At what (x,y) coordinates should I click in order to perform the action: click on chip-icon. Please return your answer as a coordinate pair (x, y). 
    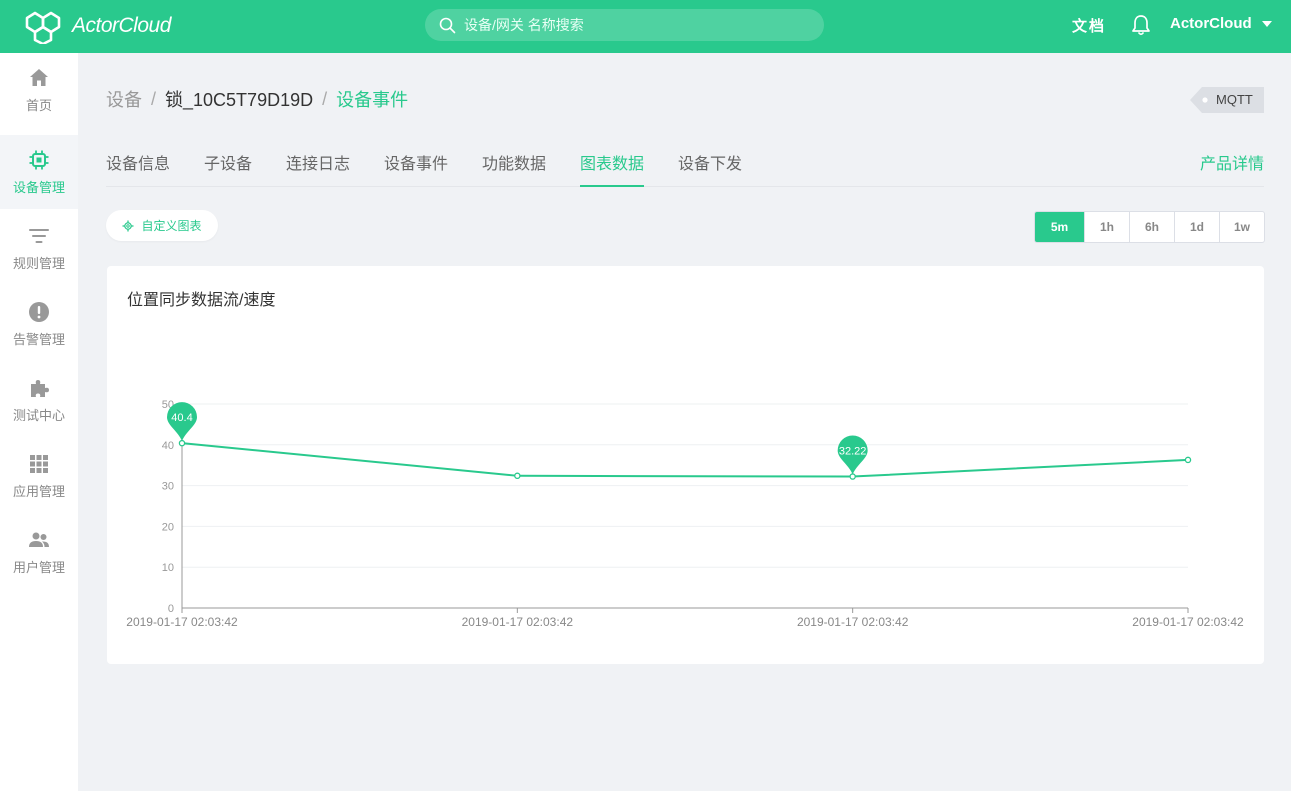
    Looking at the image, I should click on (39, 159).